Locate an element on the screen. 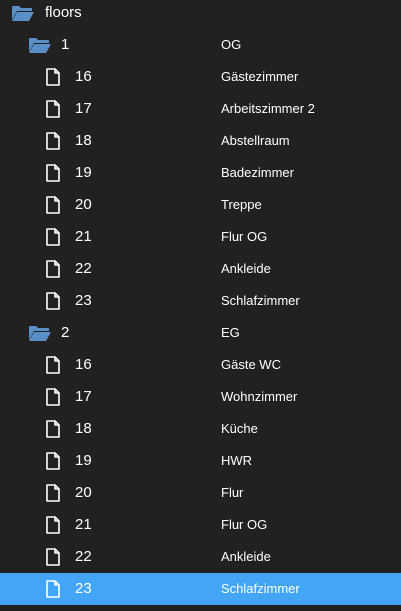 The width and height of the screenshot is (401, 611). tree-leaf-value: Gäste WC is located at coordinates (251, 364).